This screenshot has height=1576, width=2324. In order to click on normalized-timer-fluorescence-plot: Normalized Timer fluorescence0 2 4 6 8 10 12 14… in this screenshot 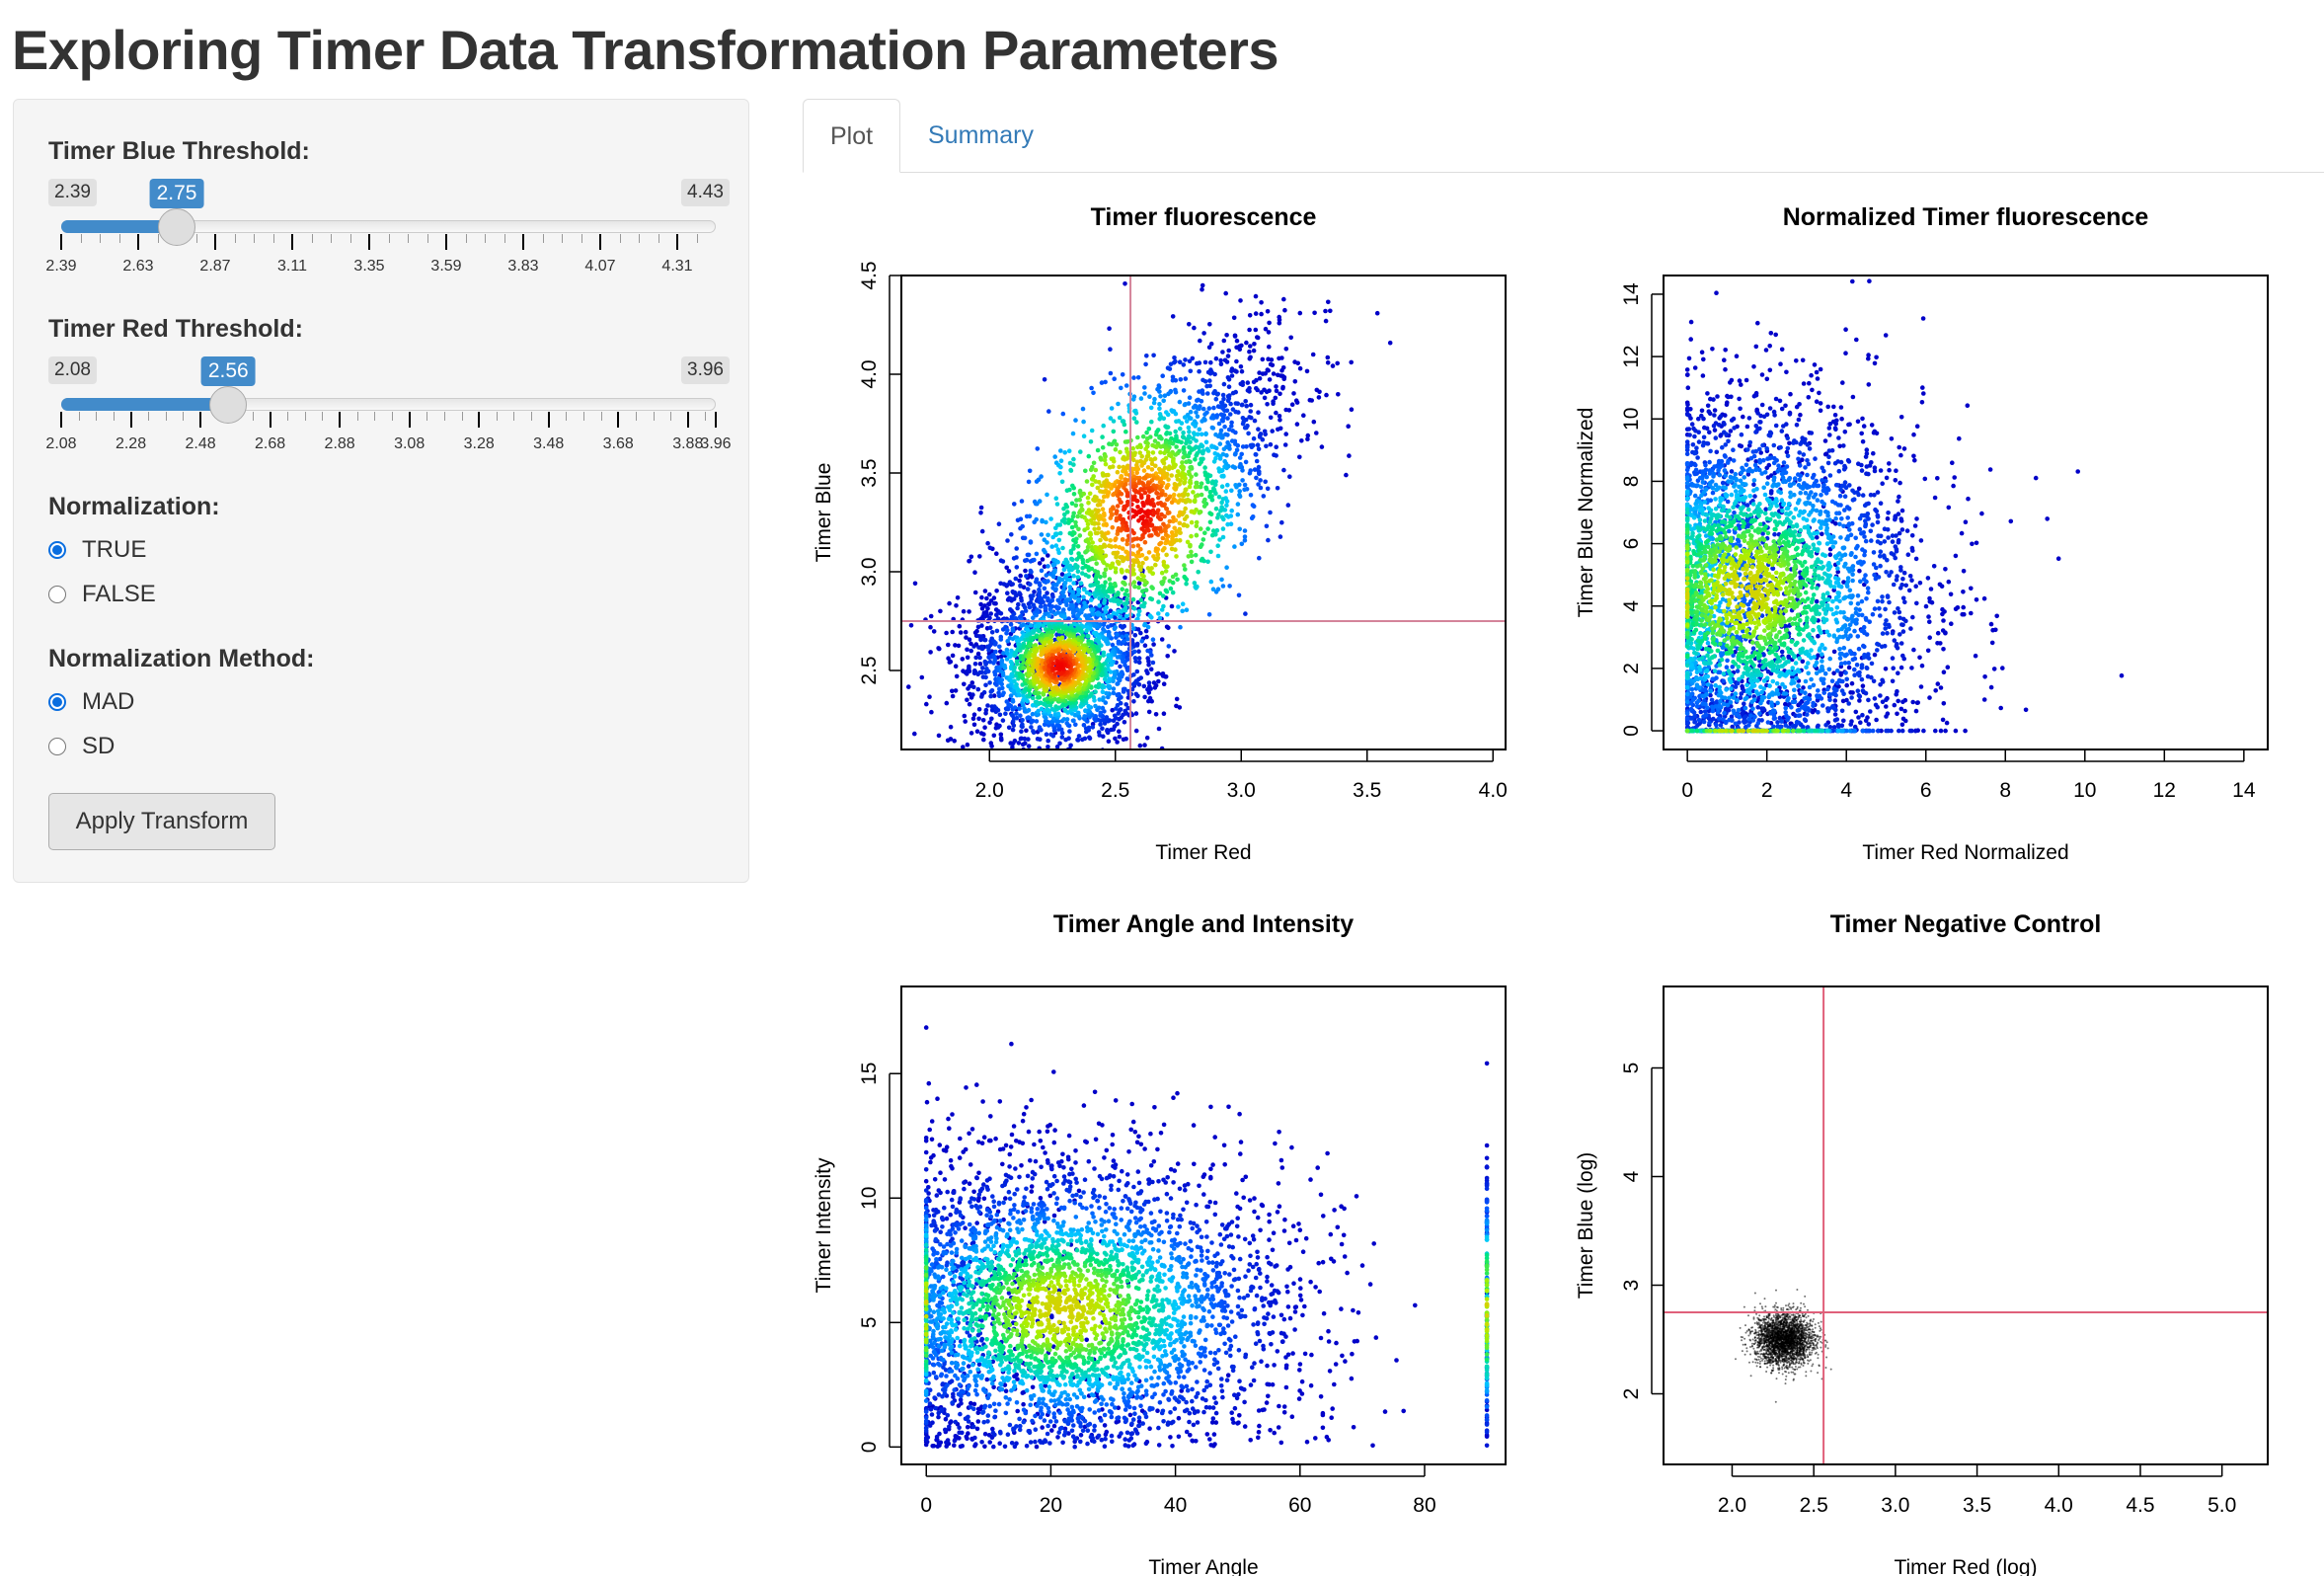, I will do `click(1922, 533)`.